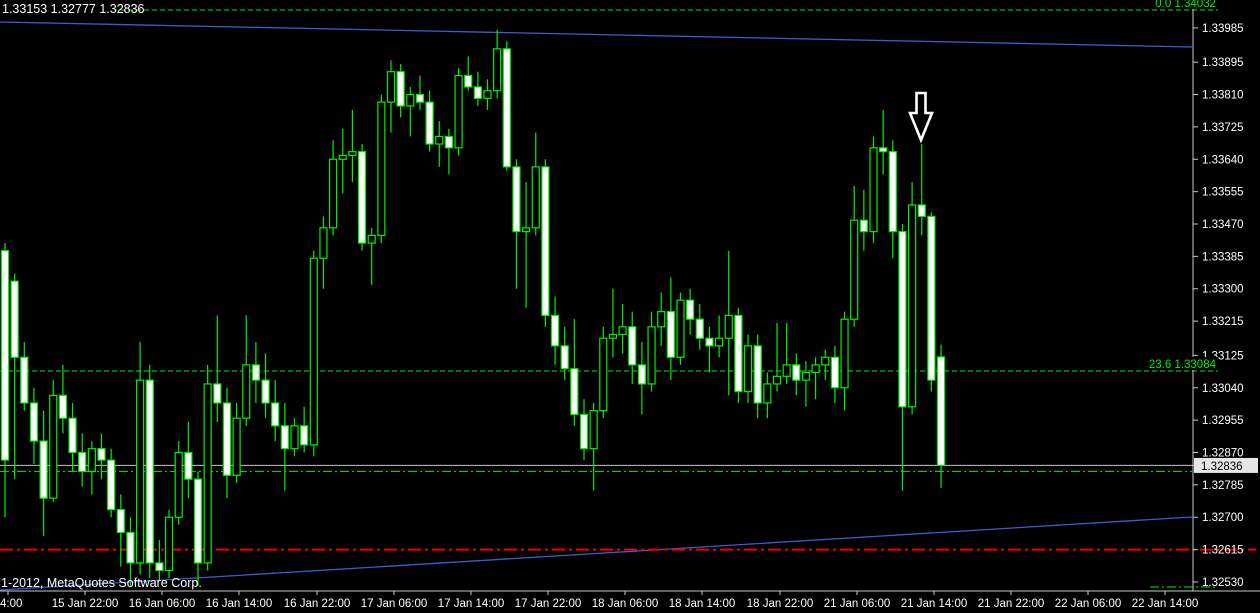  I want to click on time-axis-label: 17 Jan 14:00, so click(471, 604).